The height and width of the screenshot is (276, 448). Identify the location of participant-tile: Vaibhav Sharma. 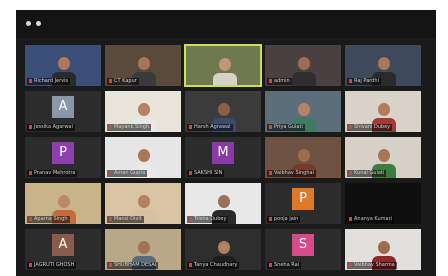
(383, 249).